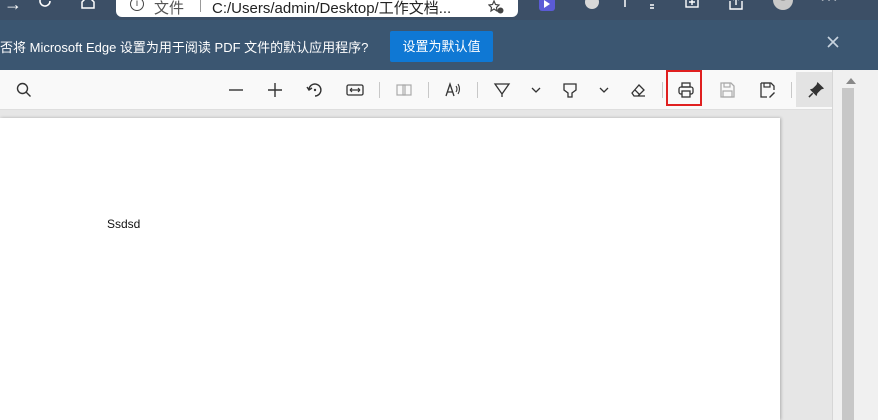 The image size is (878, 420). I want to click on print-highlight-box, so click(684, 88).